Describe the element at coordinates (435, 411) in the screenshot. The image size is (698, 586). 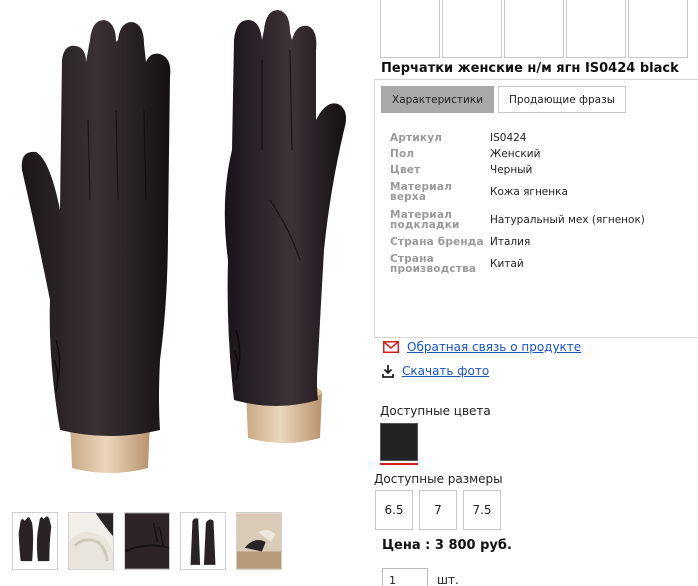
I see `available-colors-label: Доступные цвета` at that location.